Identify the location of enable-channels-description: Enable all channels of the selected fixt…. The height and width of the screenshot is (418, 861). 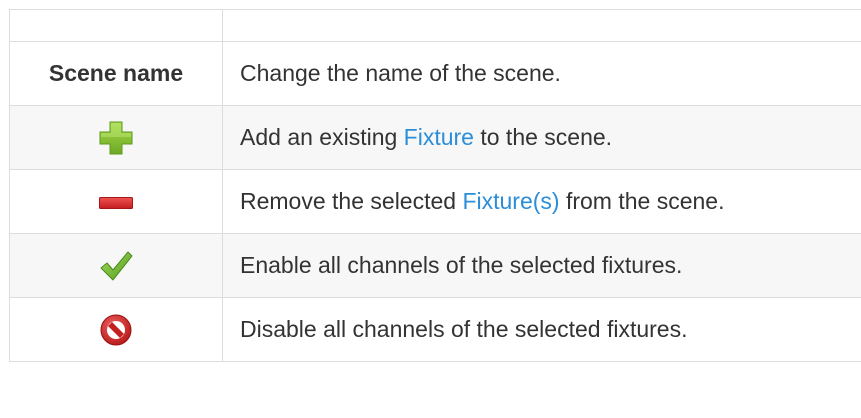
(461, 265).